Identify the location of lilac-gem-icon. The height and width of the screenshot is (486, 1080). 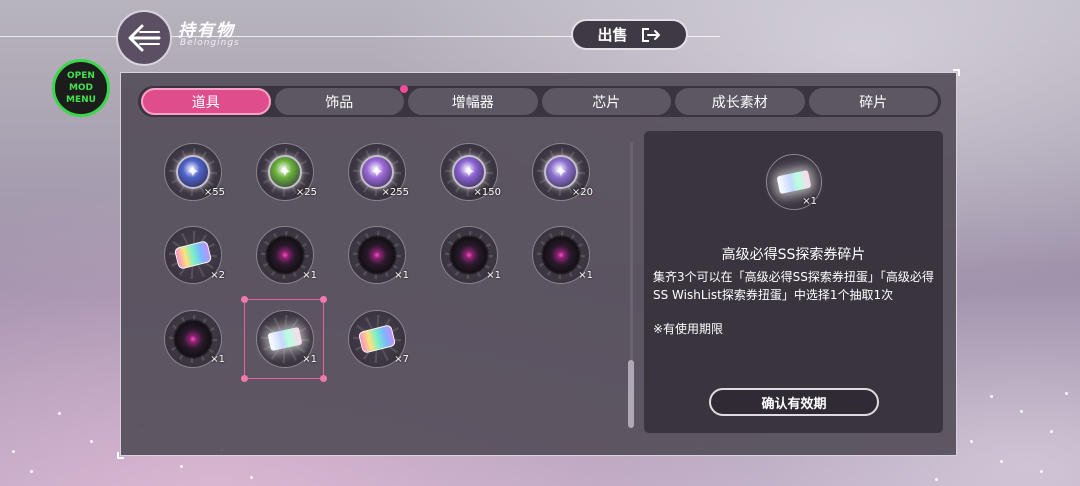
(561, 172).